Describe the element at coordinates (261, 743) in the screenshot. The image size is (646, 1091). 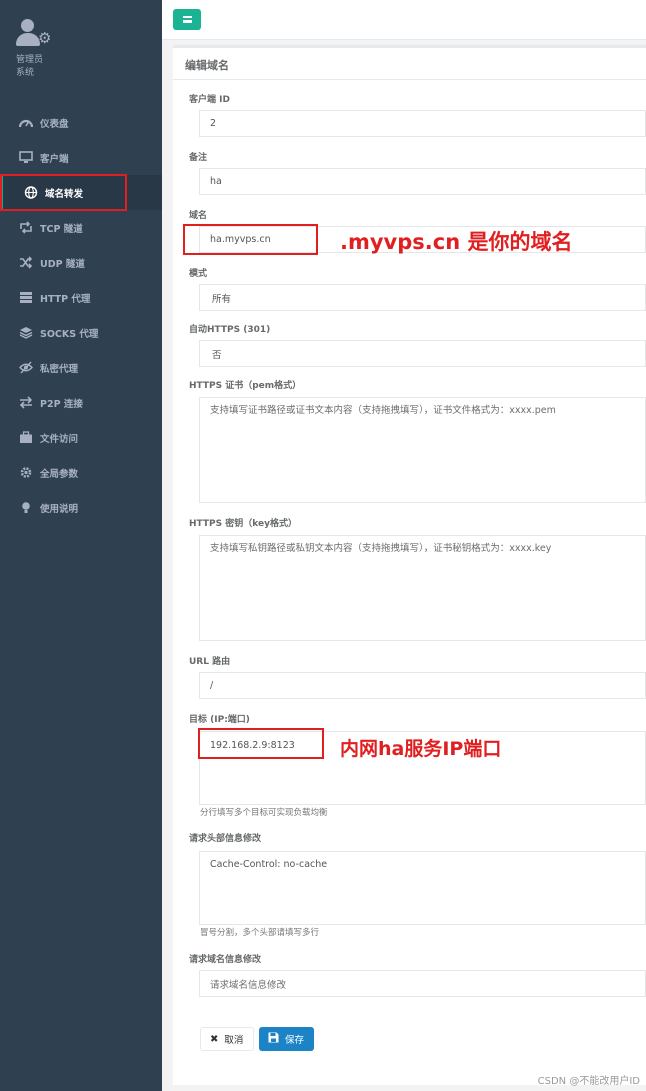
I see `highlight-box-target` at that location.